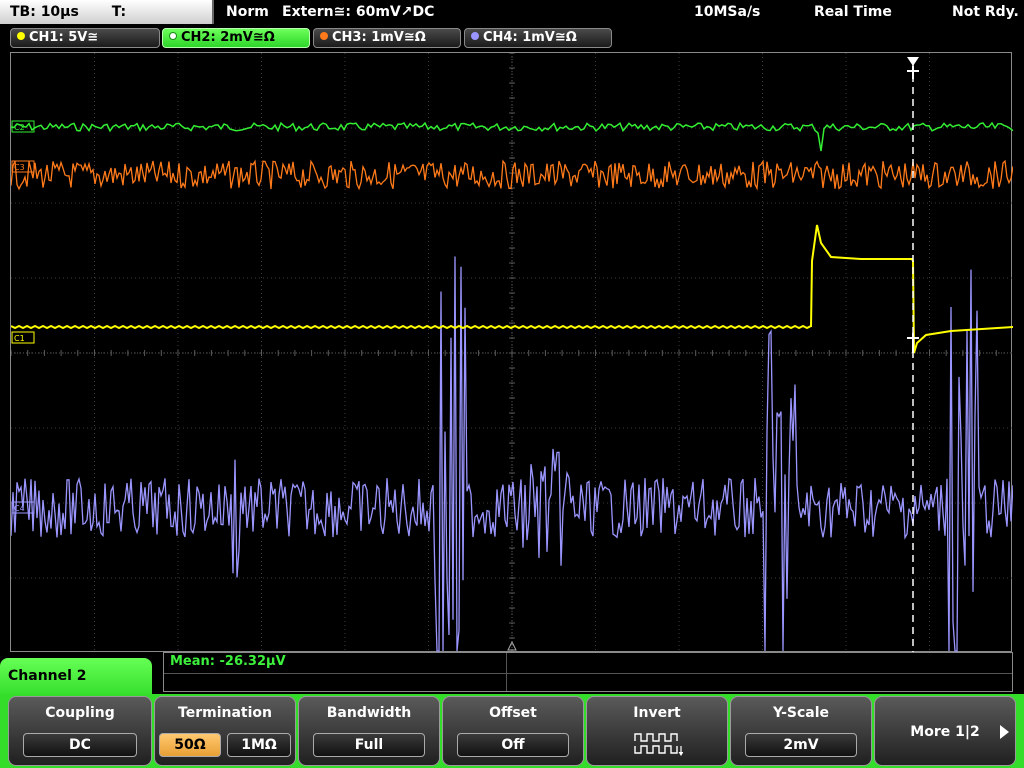 The image size is (1024, 768). I want to click on ch4-offset-marker: C4, so click(23, 507).